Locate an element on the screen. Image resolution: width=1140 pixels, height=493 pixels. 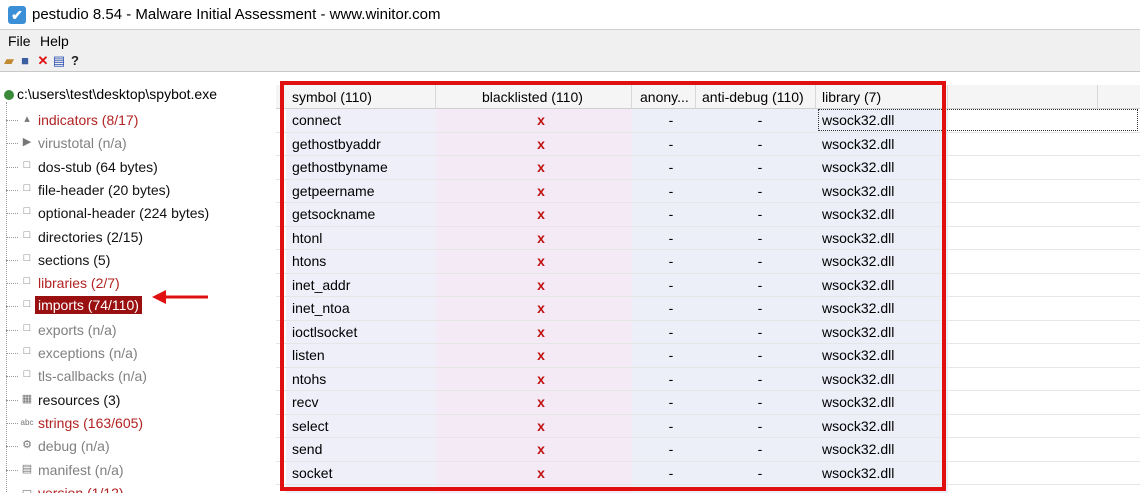
tree-item-label: directories (2/15) is located at coordinates (91, 236).